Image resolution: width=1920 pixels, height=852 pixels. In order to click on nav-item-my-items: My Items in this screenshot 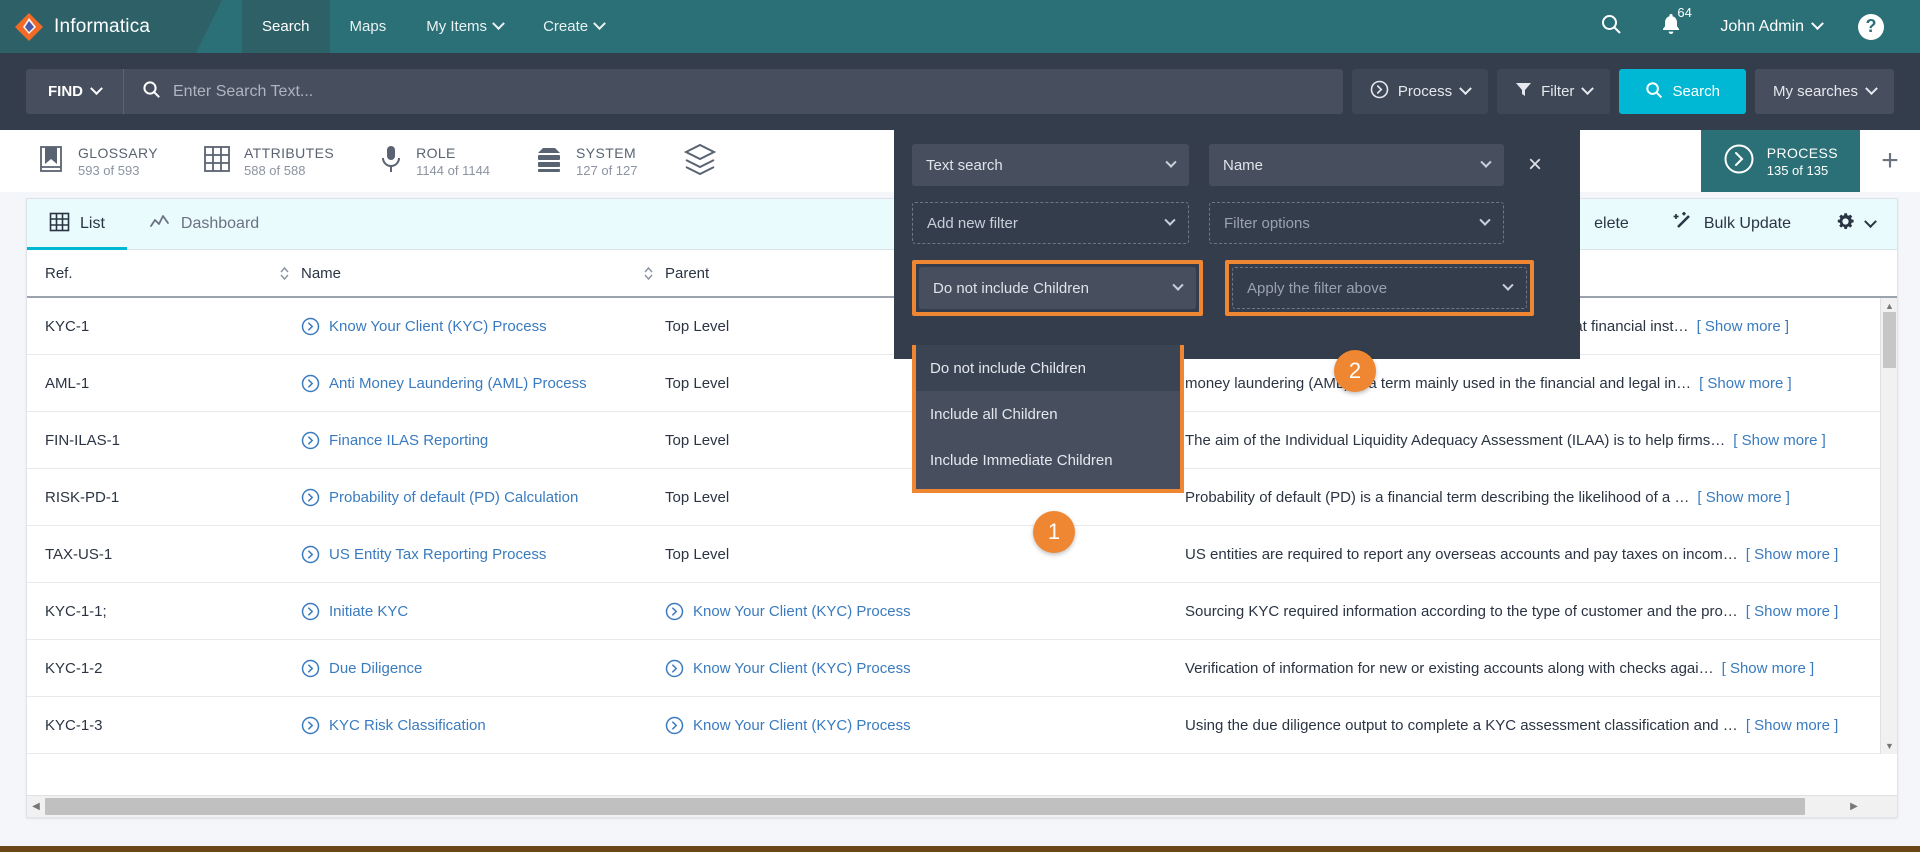, I will do `click(464, 26)`.